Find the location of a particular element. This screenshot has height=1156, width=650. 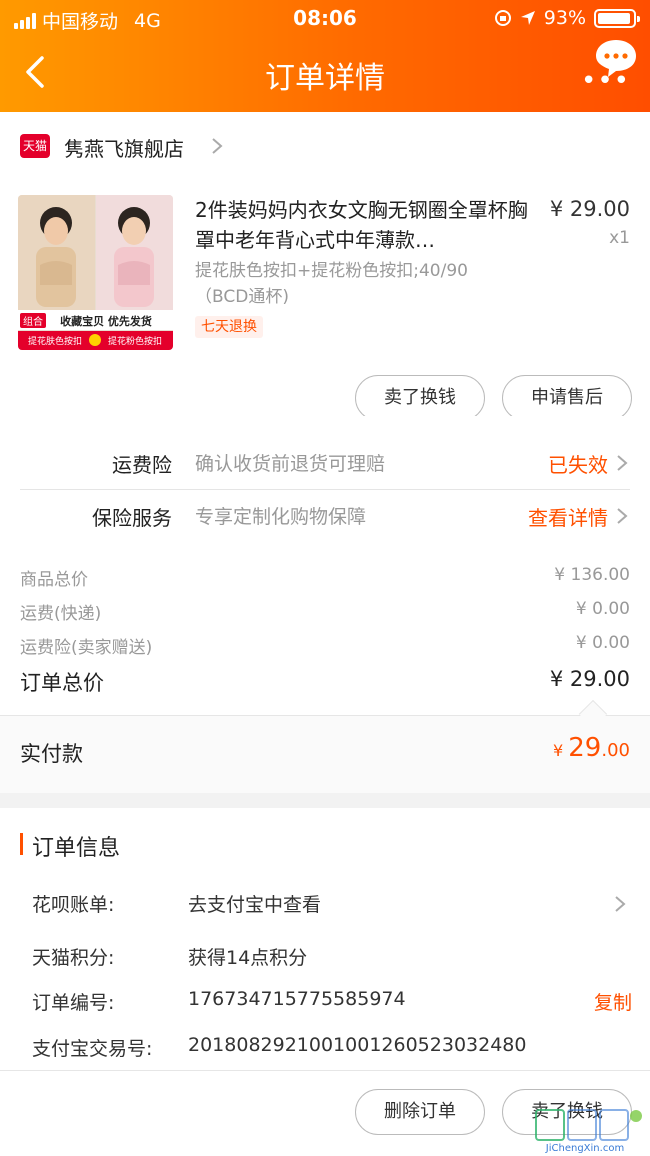

product-sku: 提花肤色按扣+提花粉色按扣;40/90（BCD通杯) is located at coordinates (331, 284).